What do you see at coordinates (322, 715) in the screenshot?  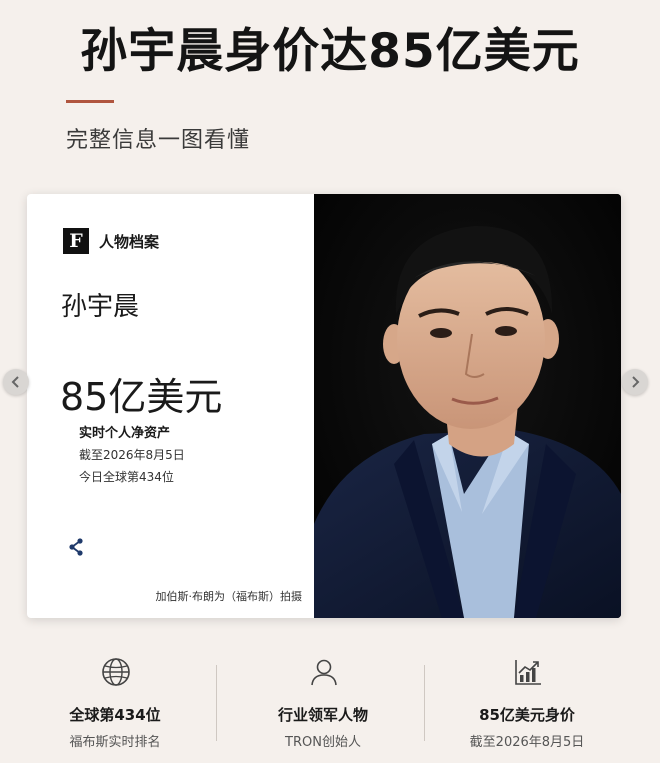 I see `stat-title: 行业领军人物` at bounding box center [322, 715].